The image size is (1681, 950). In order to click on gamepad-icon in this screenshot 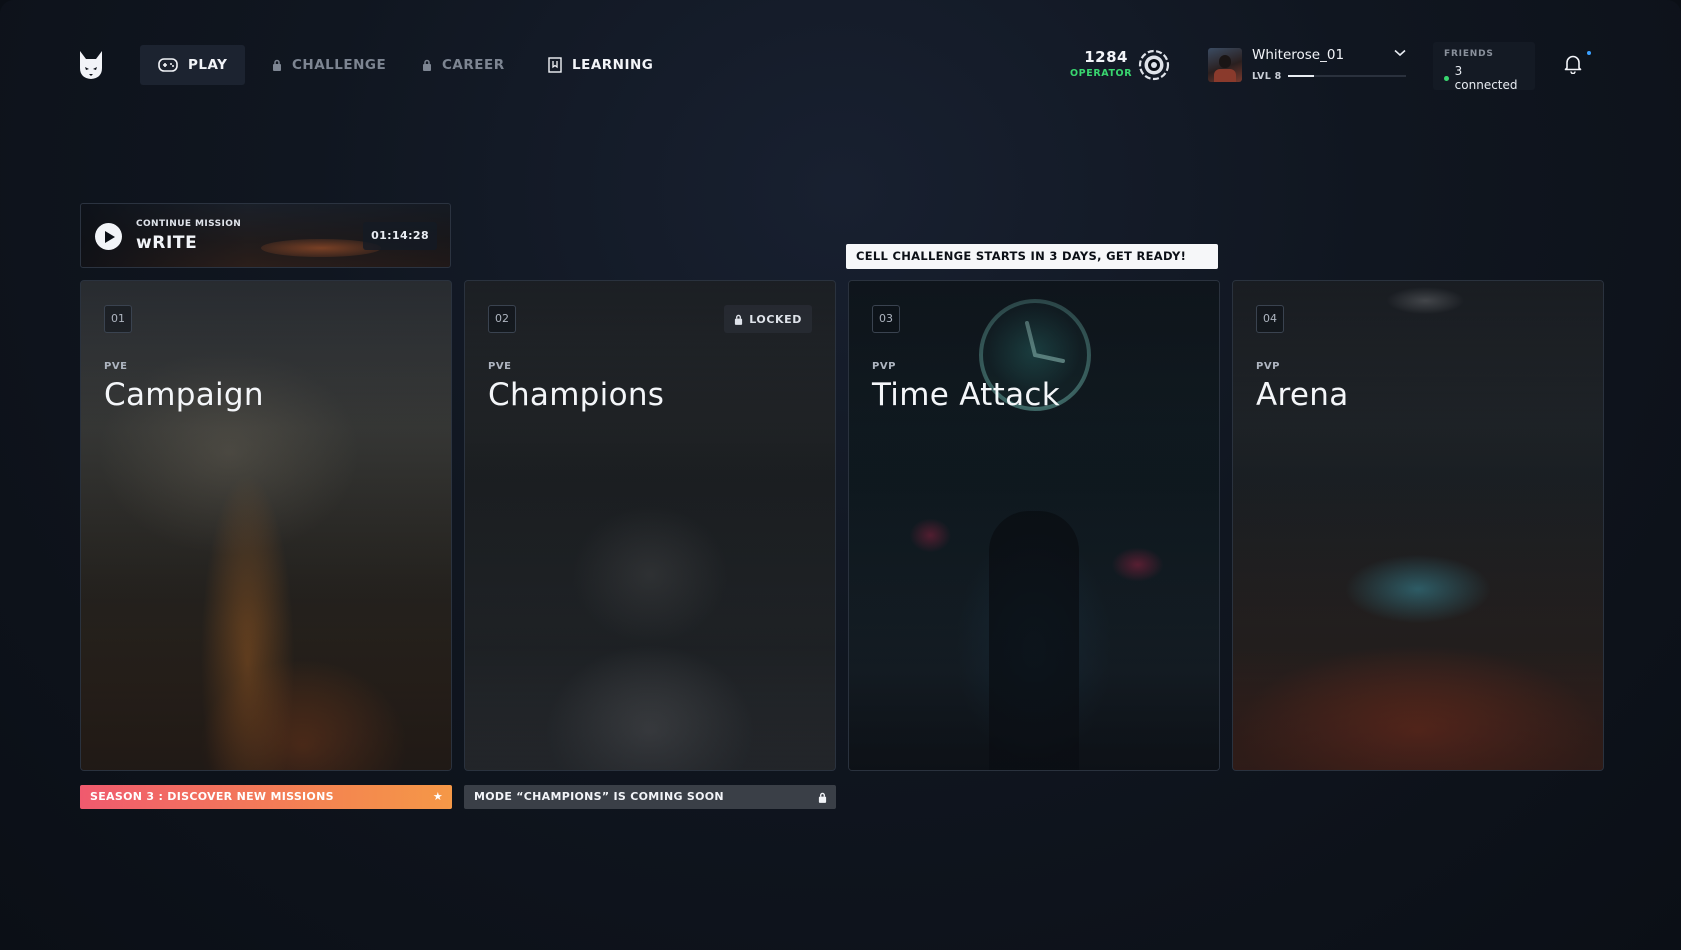, I will do `click(168, 65)`.